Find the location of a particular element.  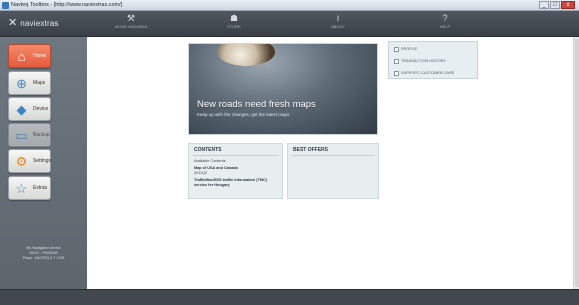

sidebar-item-backup: ▭ Backup is located at coordinates (29, 135).